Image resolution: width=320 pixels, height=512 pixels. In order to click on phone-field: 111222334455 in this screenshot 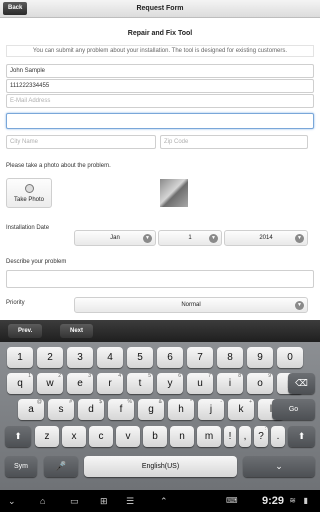, I will do `click(160, 86)`.